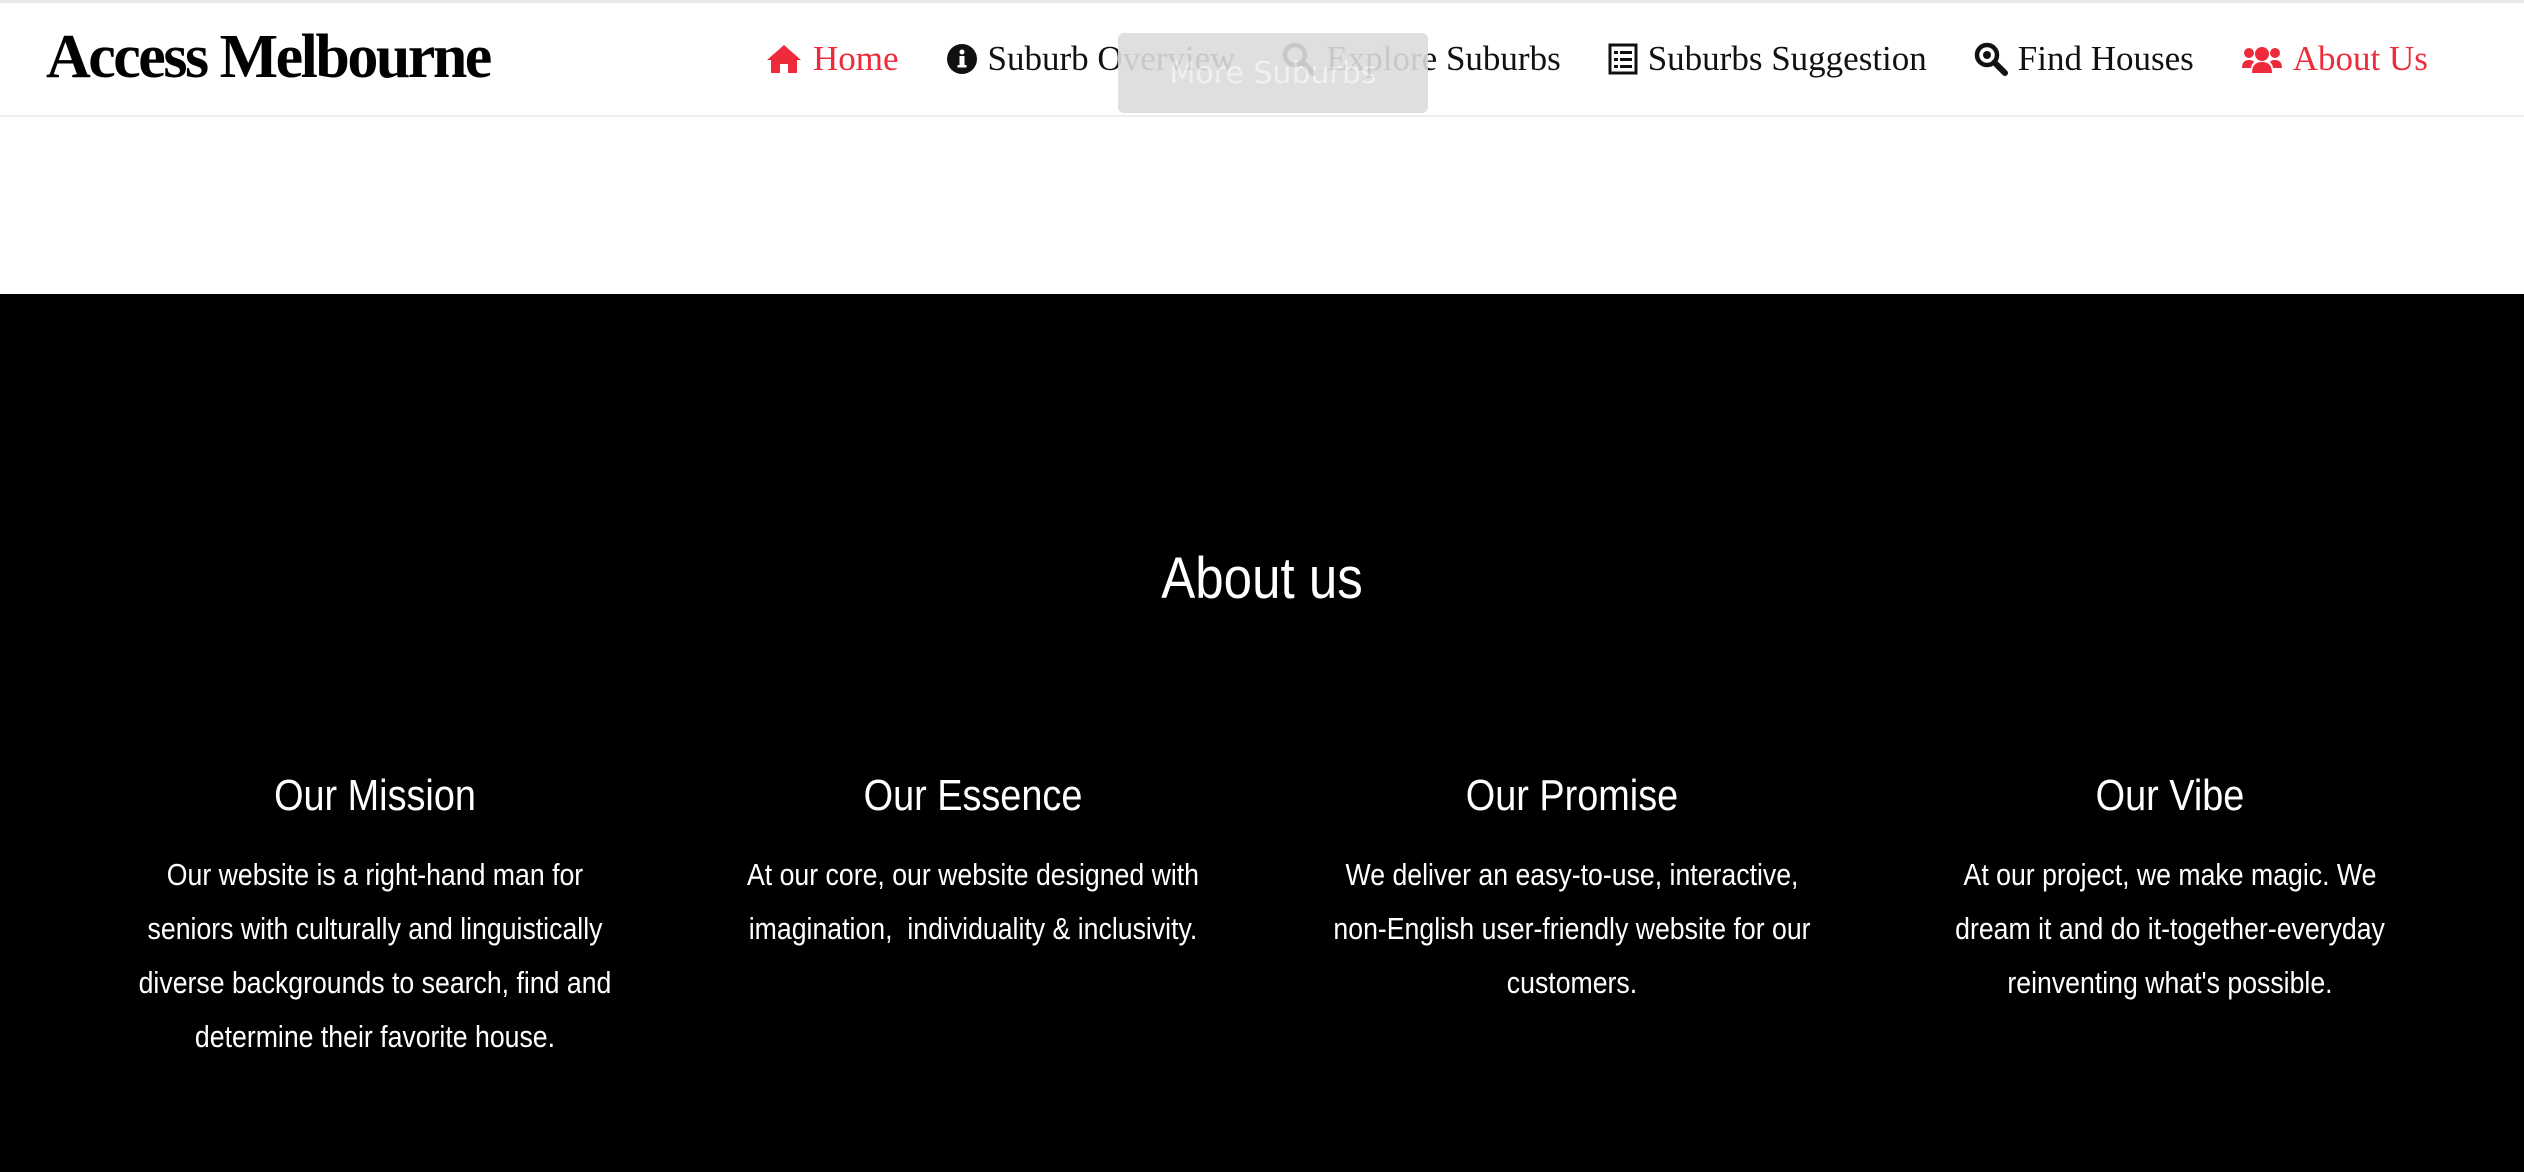 This screenshot has height=1172, width=2524. Describe the element at coordinates (2170, 795) in the screenshot. I see `vibe-heading: Our Vibe` at that location.